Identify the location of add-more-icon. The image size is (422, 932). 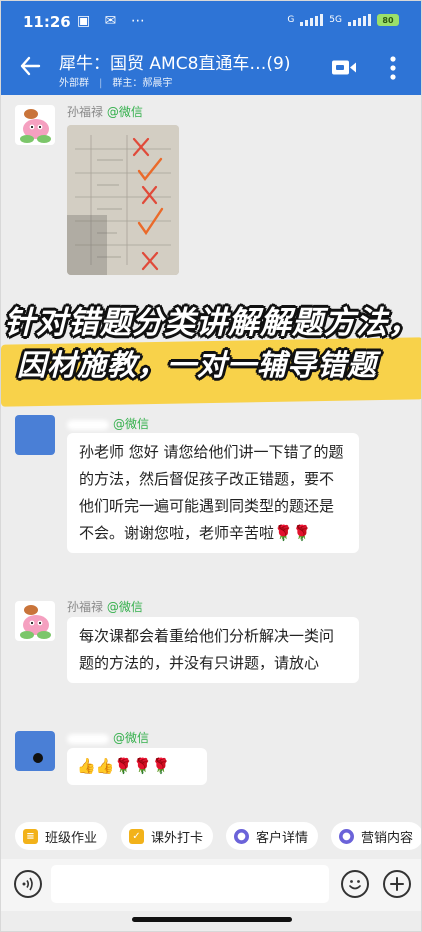
(397, 884).